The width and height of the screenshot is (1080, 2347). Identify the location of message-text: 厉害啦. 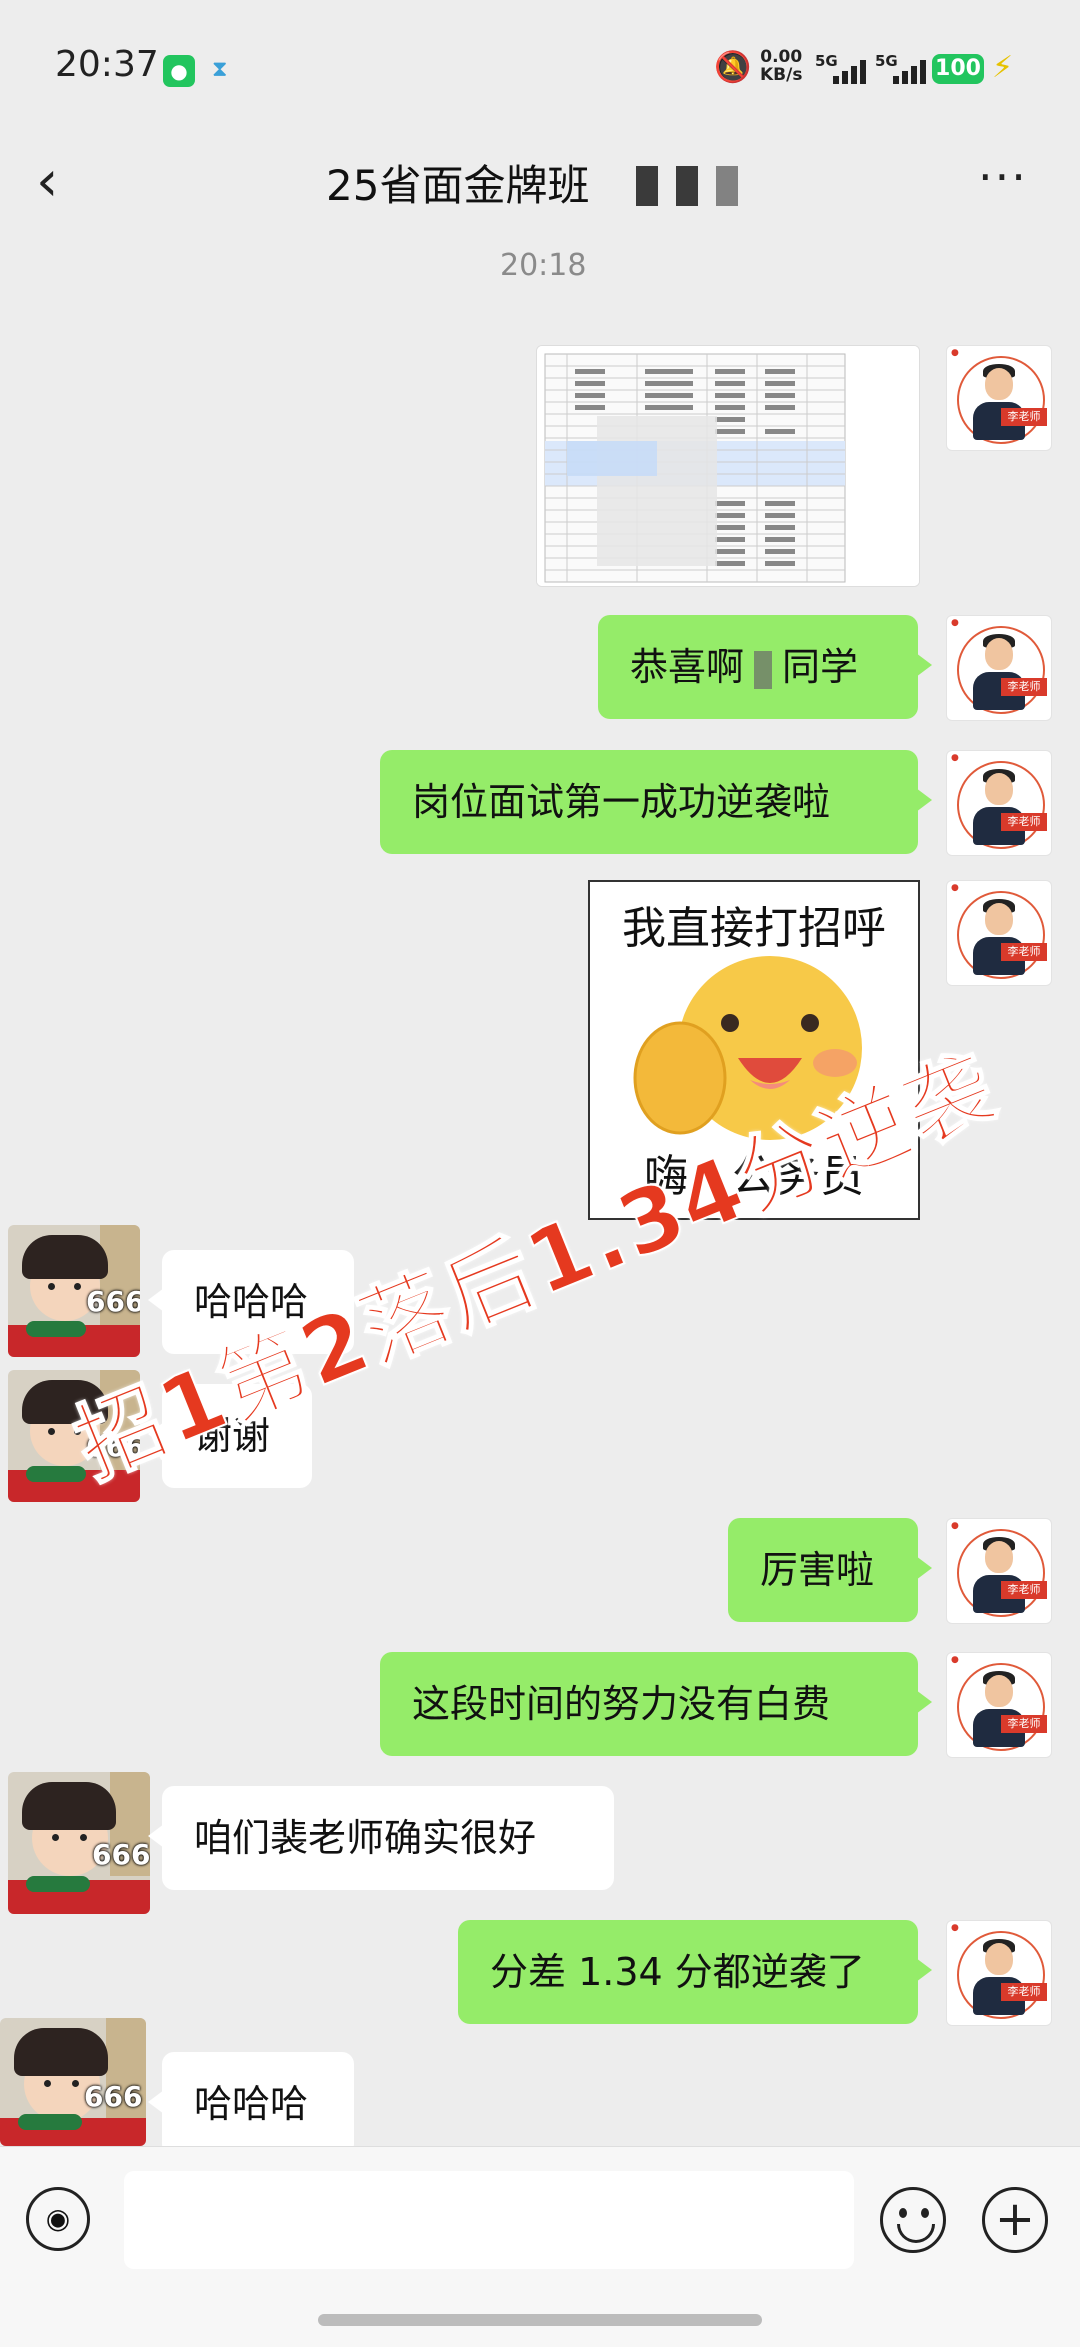
(817, 1570).